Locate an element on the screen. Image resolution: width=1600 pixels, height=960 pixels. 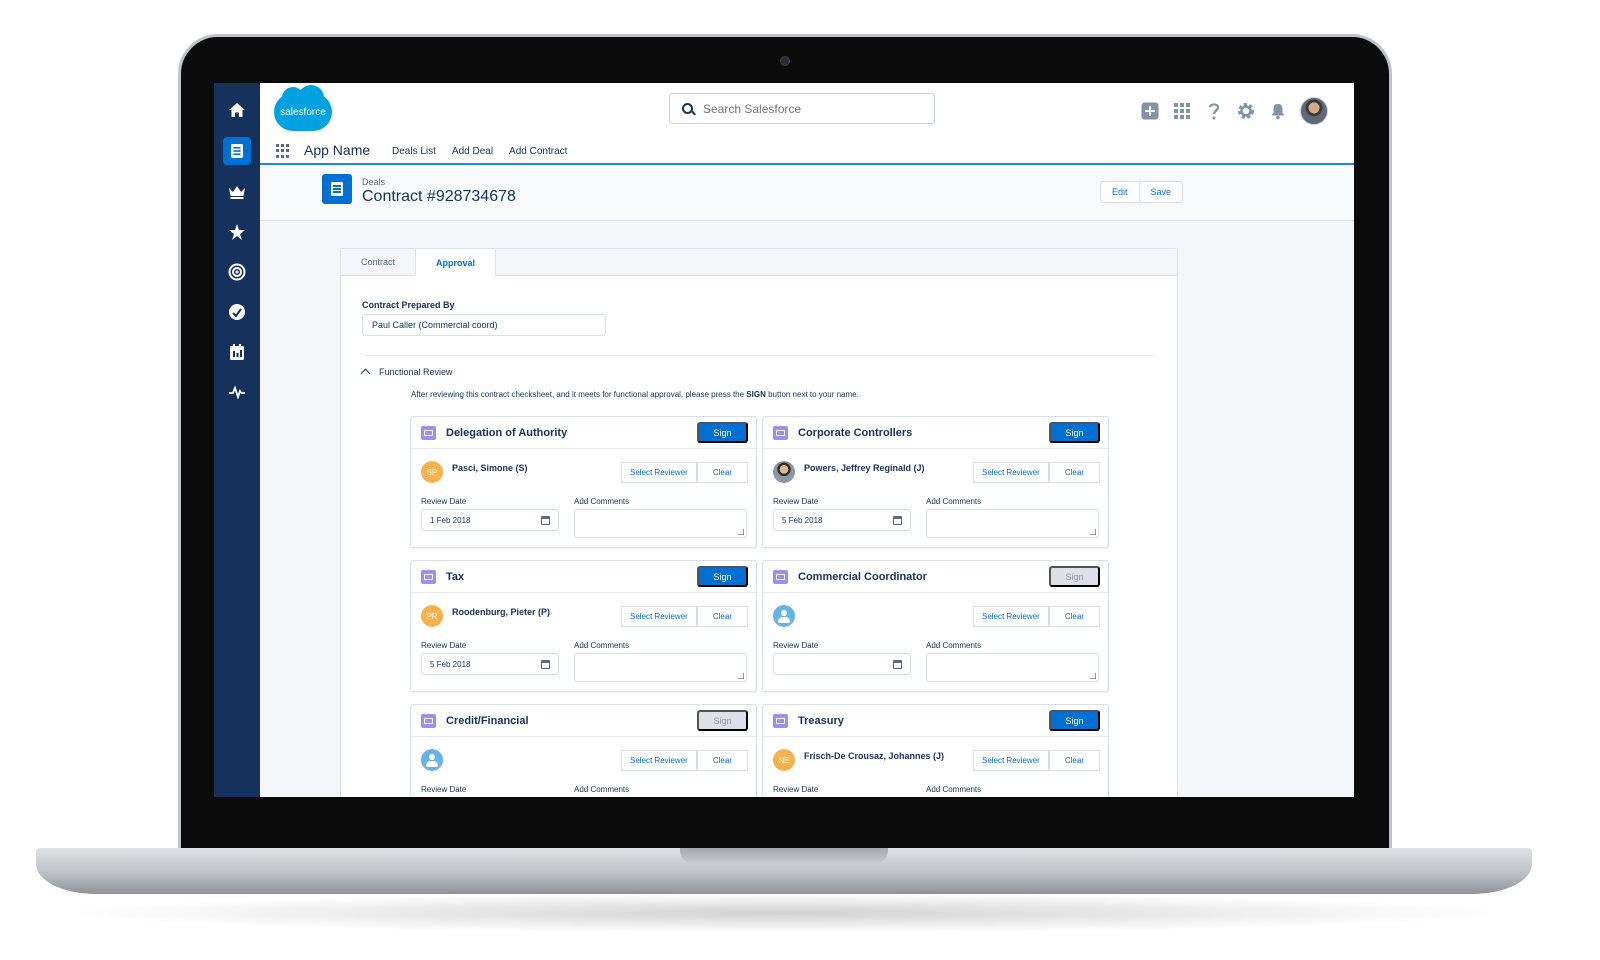
laptop-shadow is located at coordinates (784, 913).